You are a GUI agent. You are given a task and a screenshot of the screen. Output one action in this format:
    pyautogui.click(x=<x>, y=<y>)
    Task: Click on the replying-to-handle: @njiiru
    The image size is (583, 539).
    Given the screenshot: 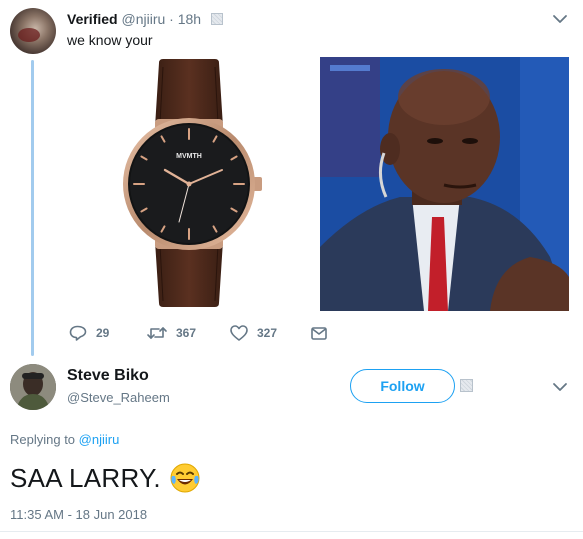 What is the action you would take?
    pyautogui.click(x=99, y=439)
    